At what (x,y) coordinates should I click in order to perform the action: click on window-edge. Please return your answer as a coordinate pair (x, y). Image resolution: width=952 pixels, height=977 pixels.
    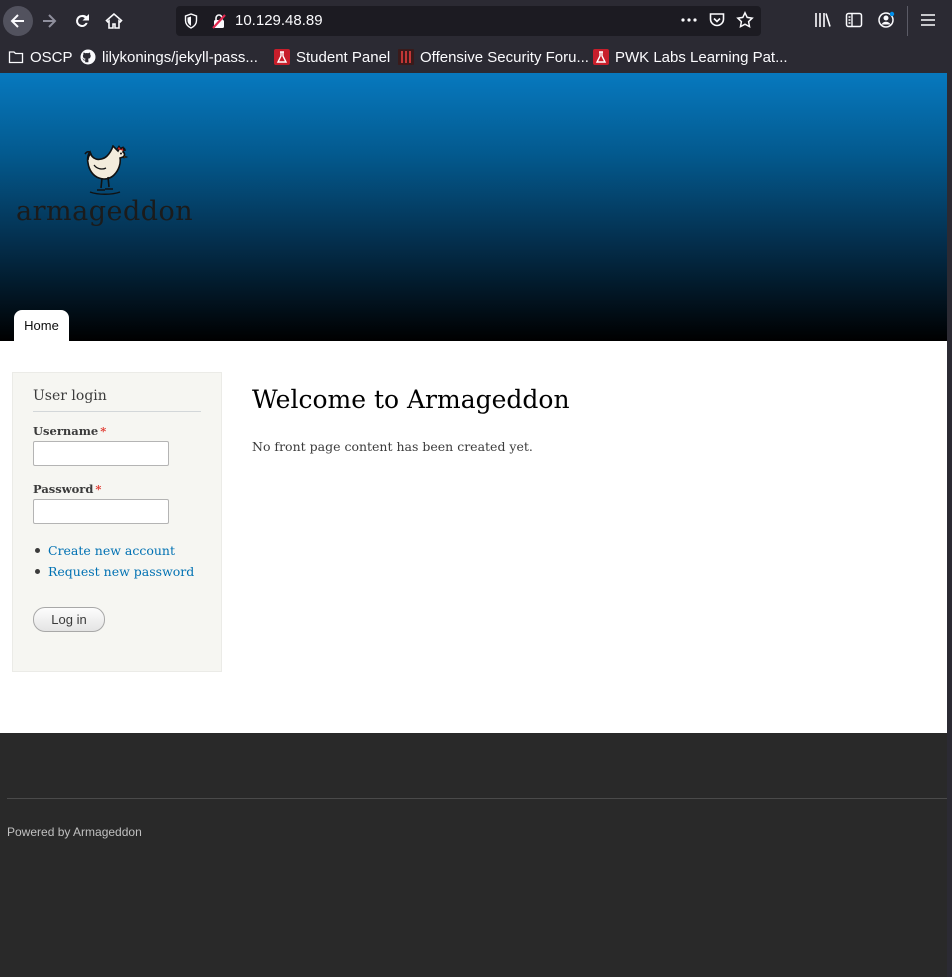
    Looking at the image, I should click on (949, 525).